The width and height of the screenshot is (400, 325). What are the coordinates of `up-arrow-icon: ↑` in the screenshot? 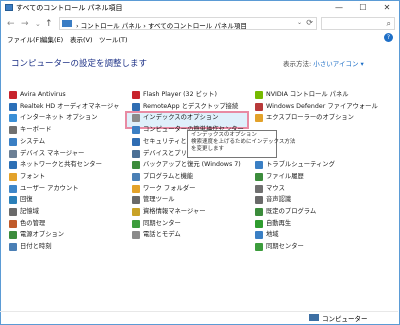 It's located at (49, 24).